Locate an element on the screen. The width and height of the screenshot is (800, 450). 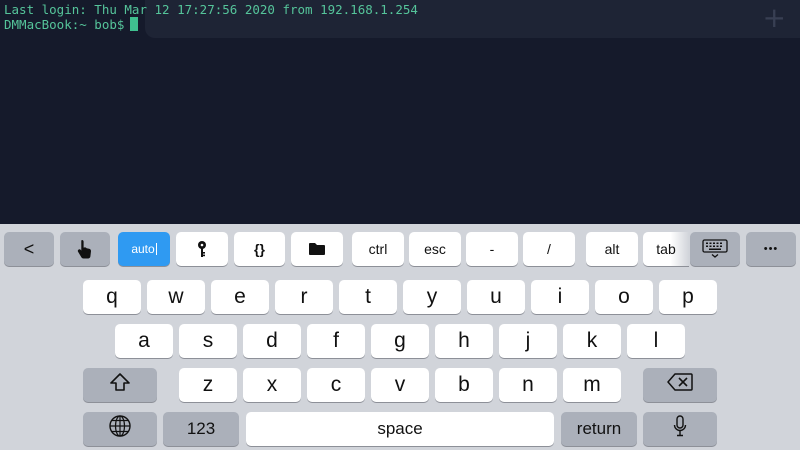
auto-label: auto is located at coordinates (143, 249).